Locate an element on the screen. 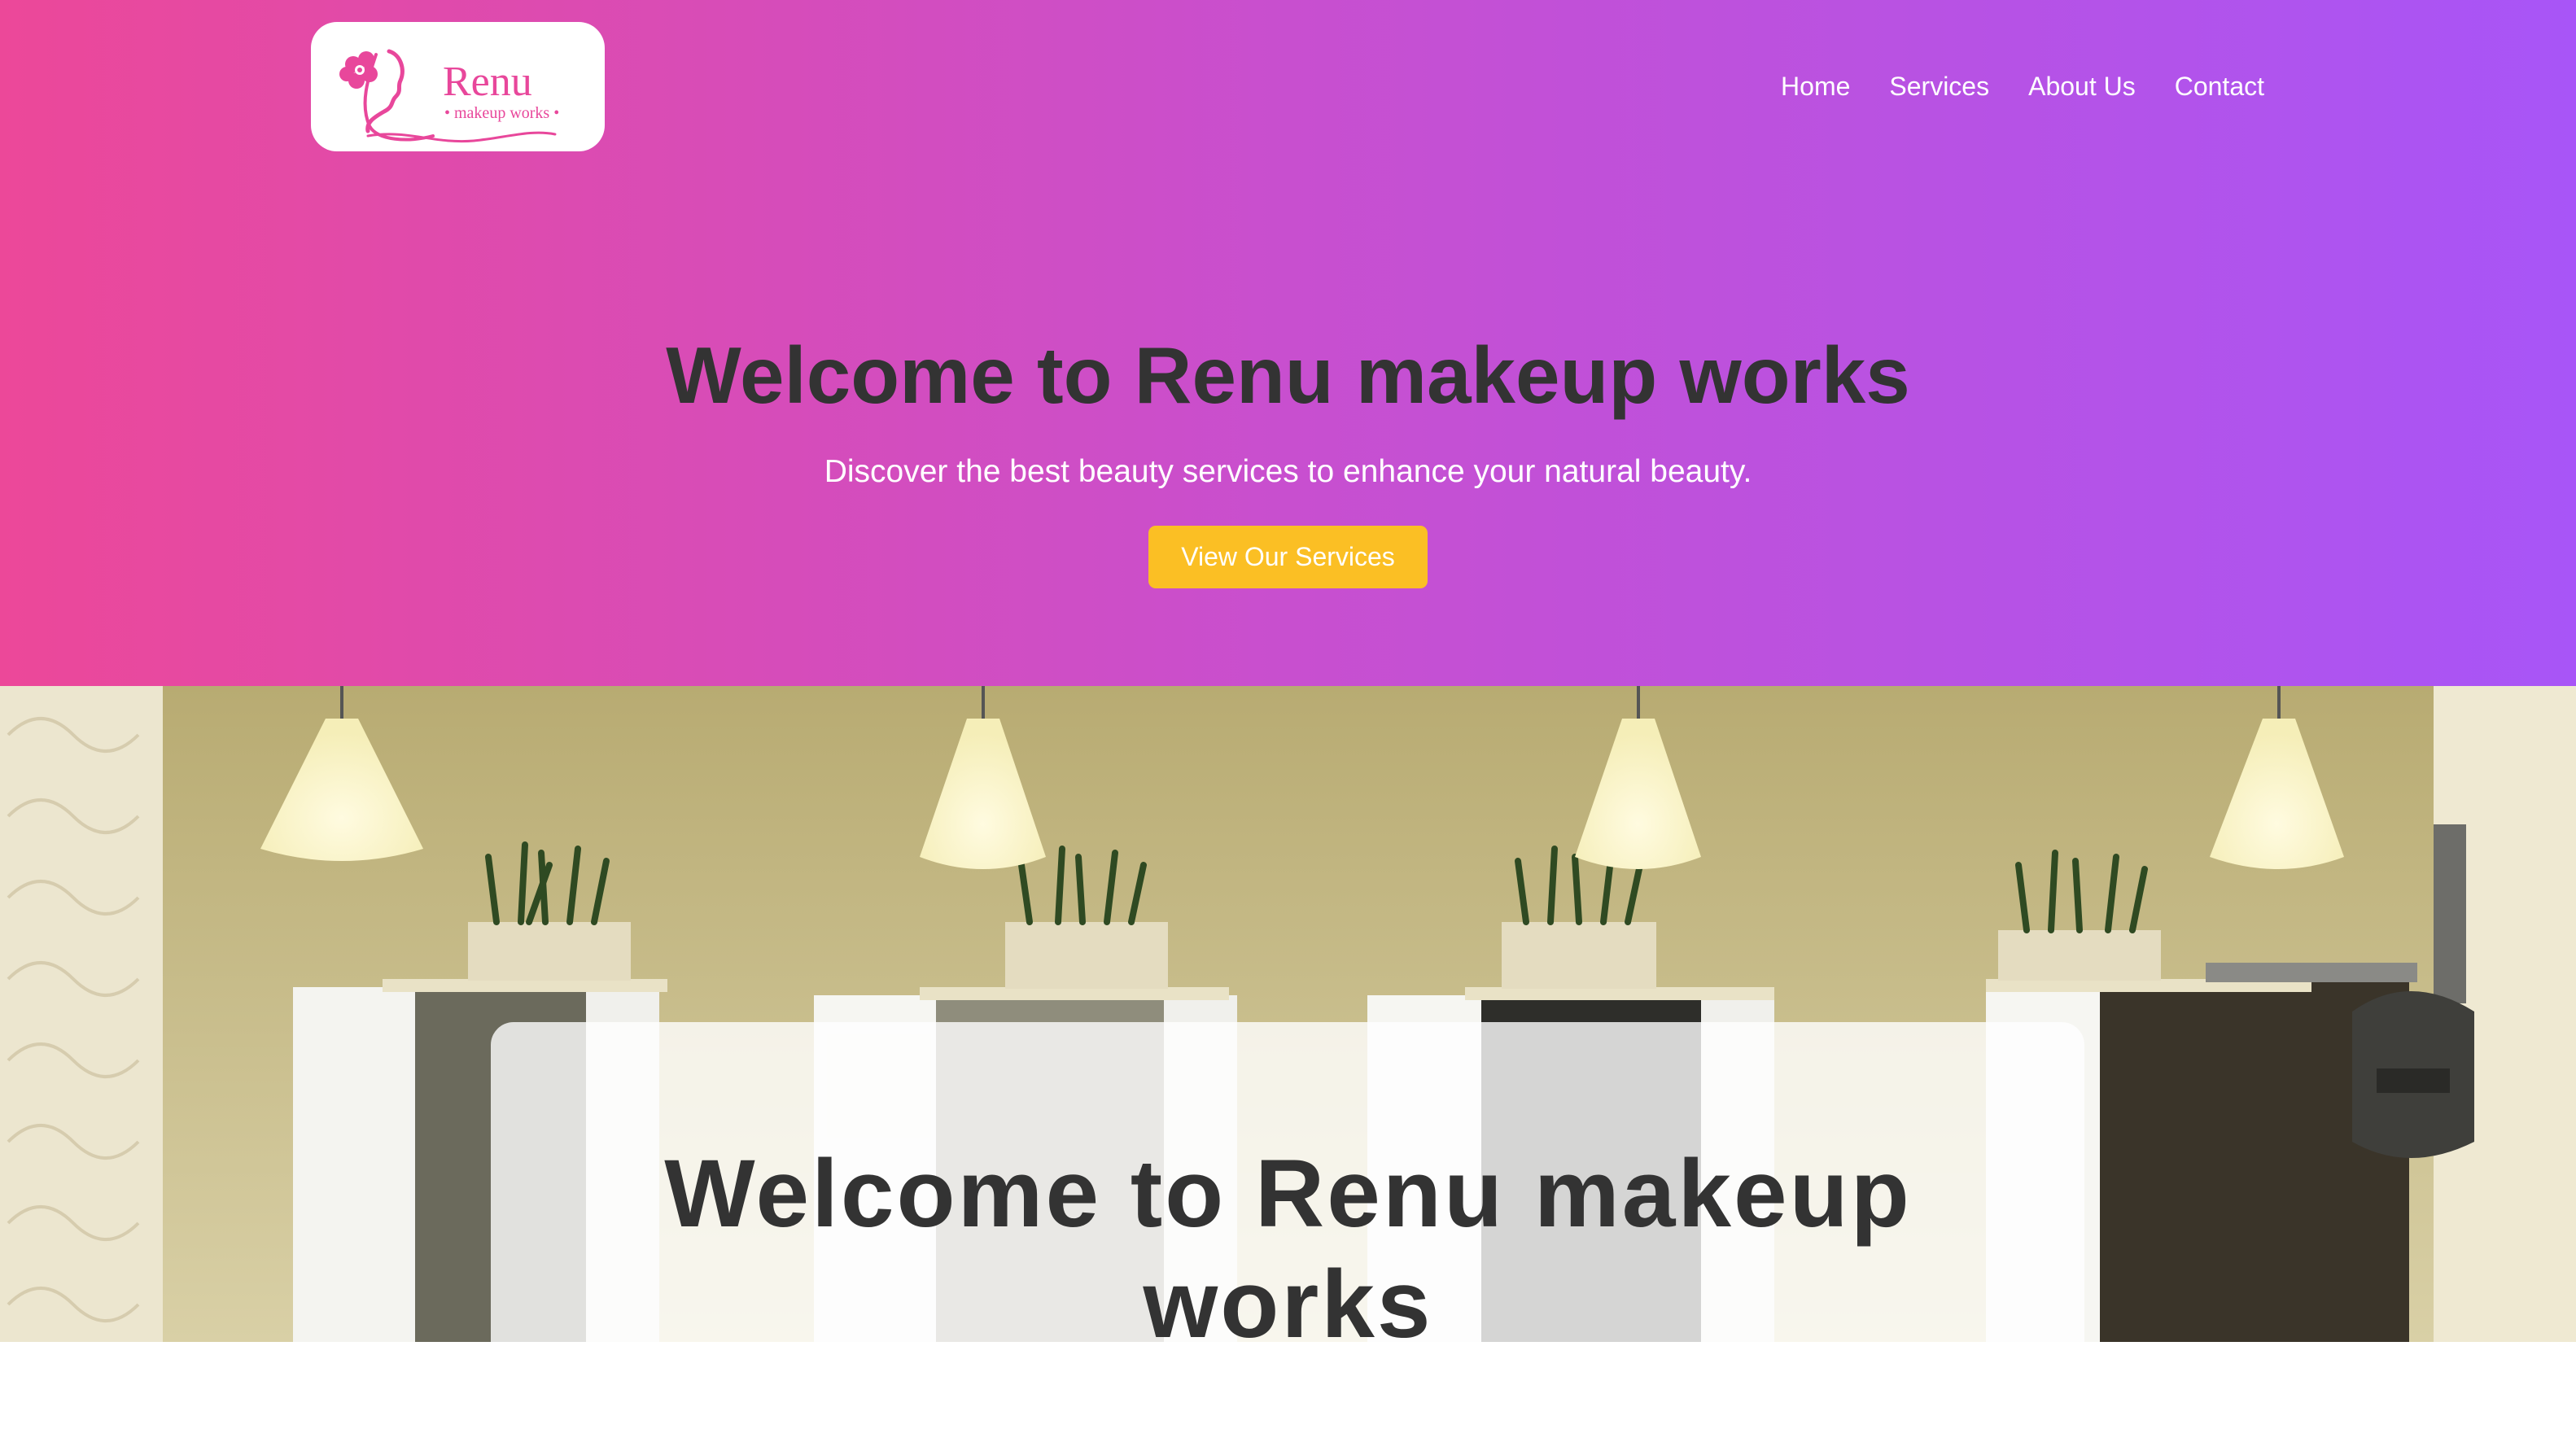 The height and width of the screenshot is (1429, 2576). svg-text: • makeup works • is located at coordinates (502, 113).